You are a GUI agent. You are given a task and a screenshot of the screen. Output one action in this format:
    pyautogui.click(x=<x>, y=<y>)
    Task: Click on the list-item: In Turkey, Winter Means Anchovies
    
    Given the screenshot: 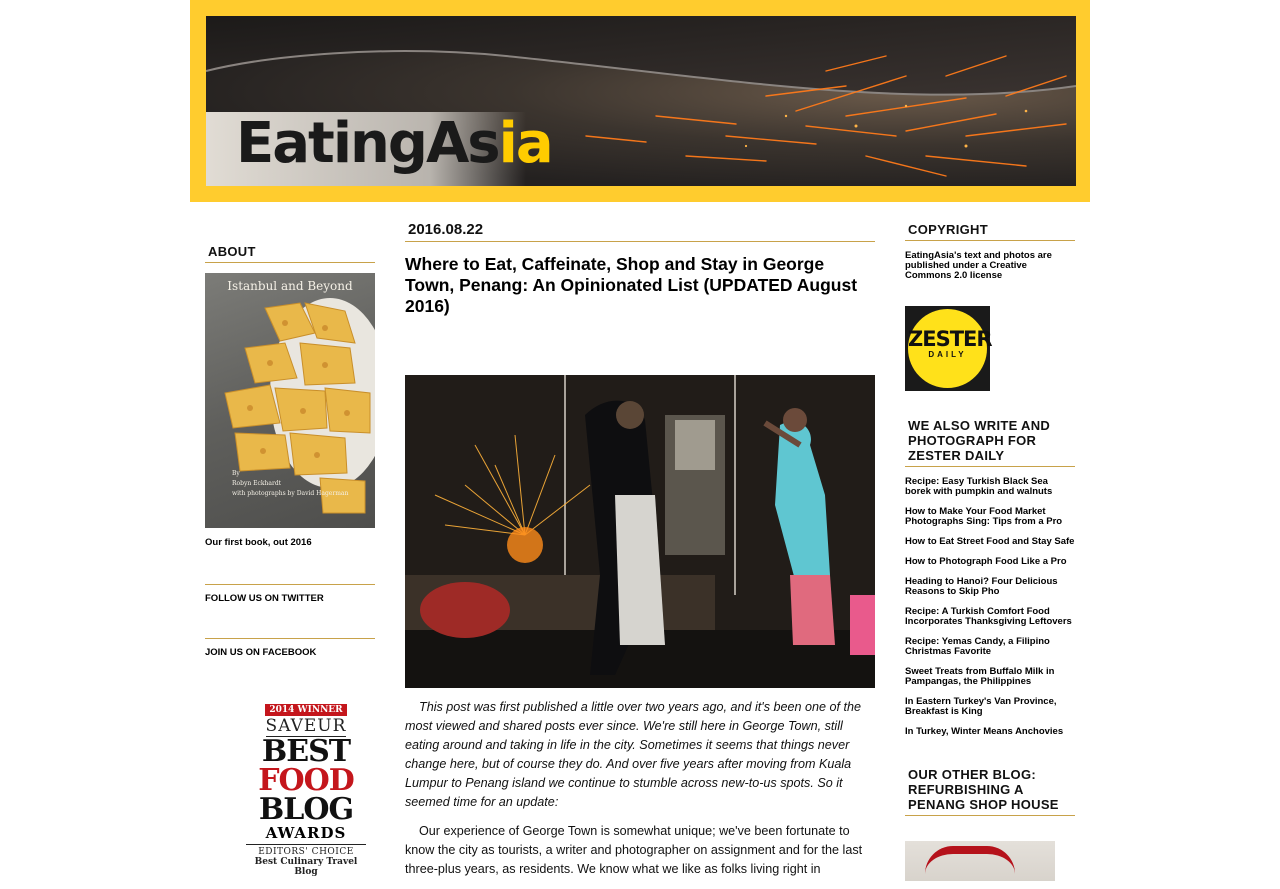 What is the action you would take?
    pyautogui.click(x=990, y=732)
    